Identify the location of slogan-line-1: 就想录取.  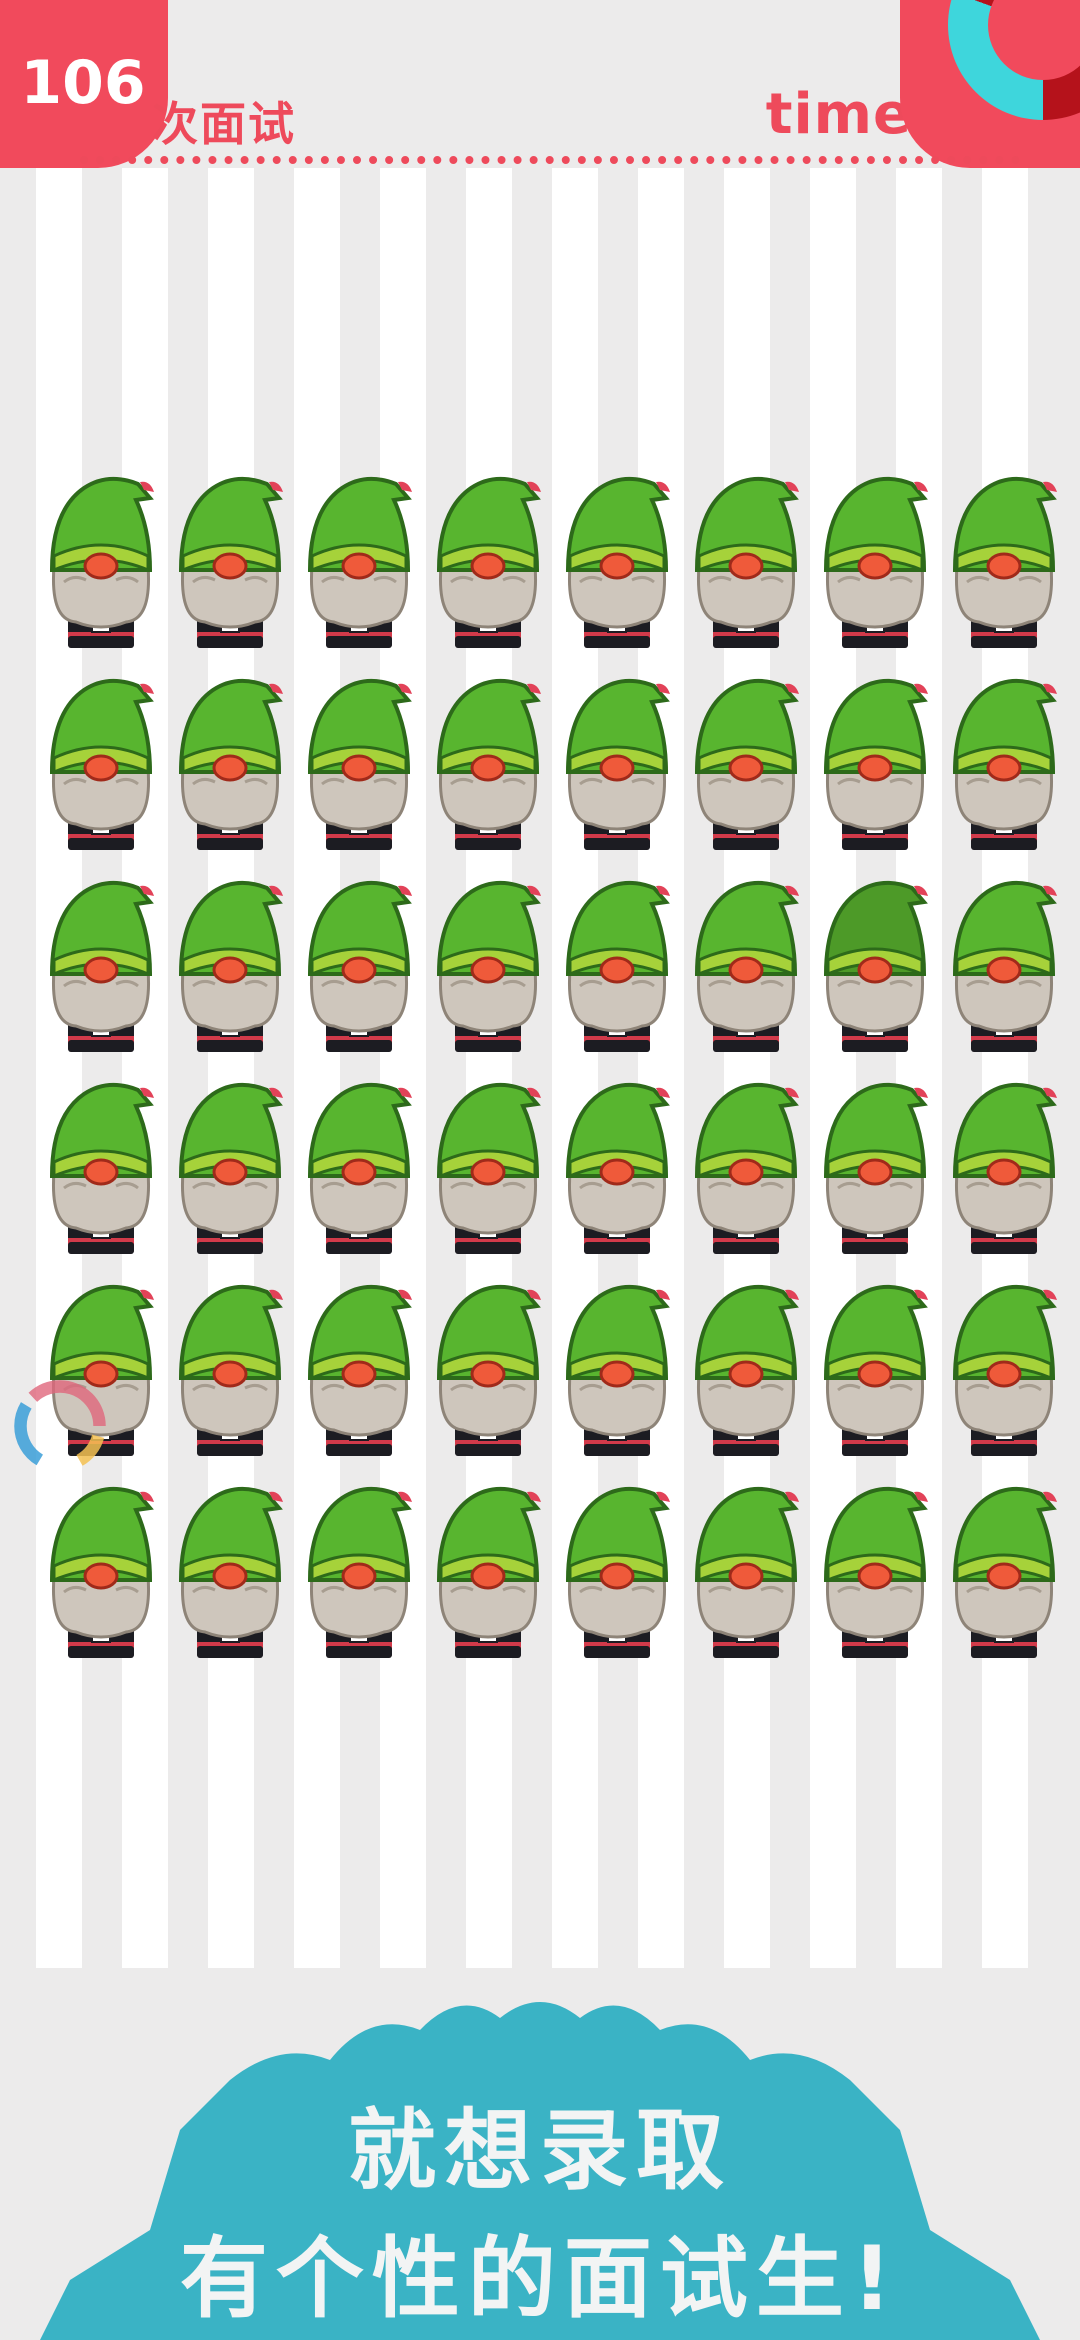
(539, 2150).